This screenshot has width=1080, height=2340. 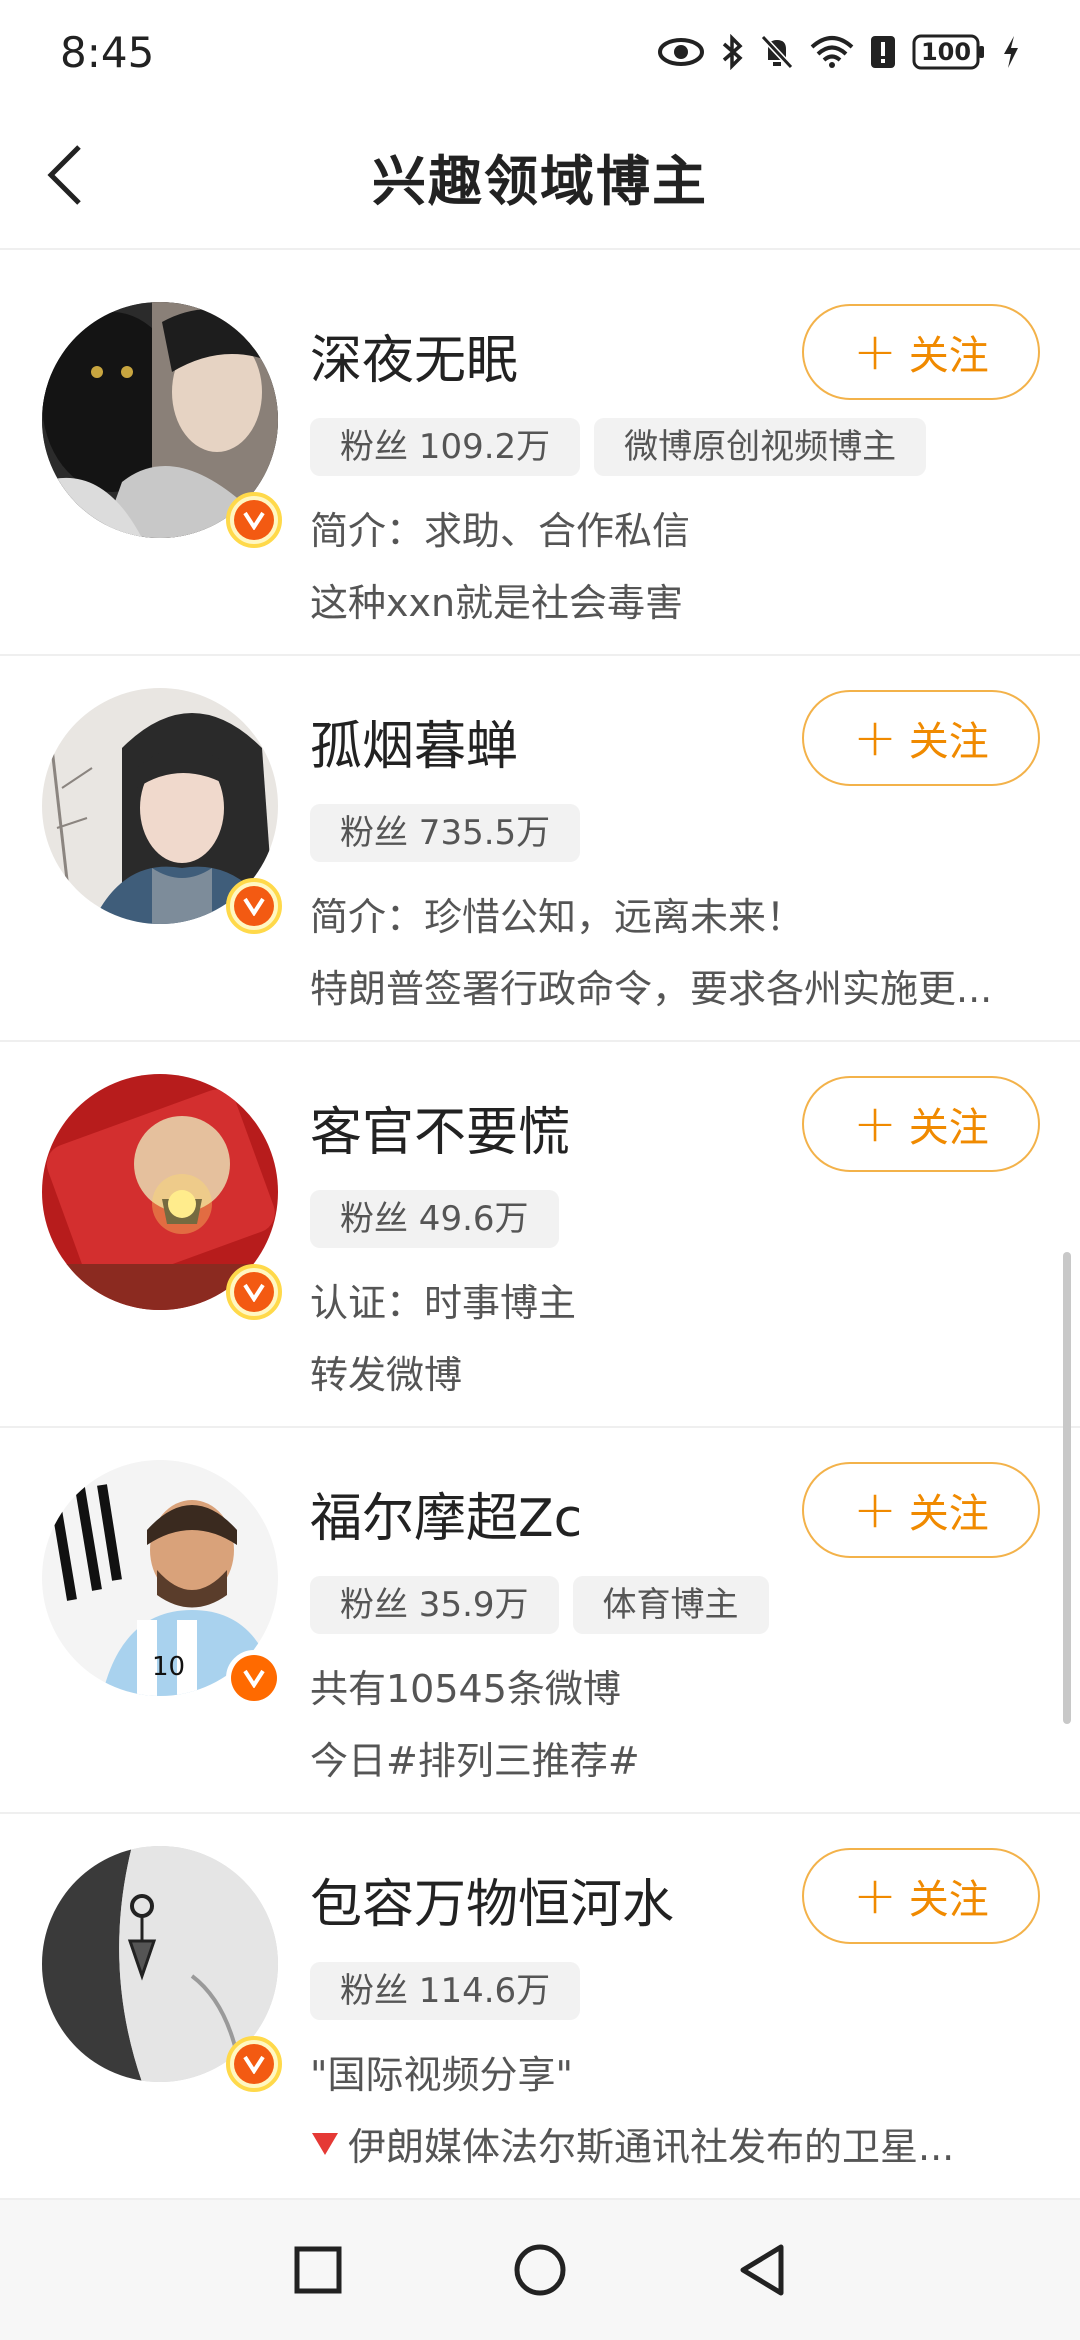 I want to click on status-time: 8:45, so click(x=107, y=52).